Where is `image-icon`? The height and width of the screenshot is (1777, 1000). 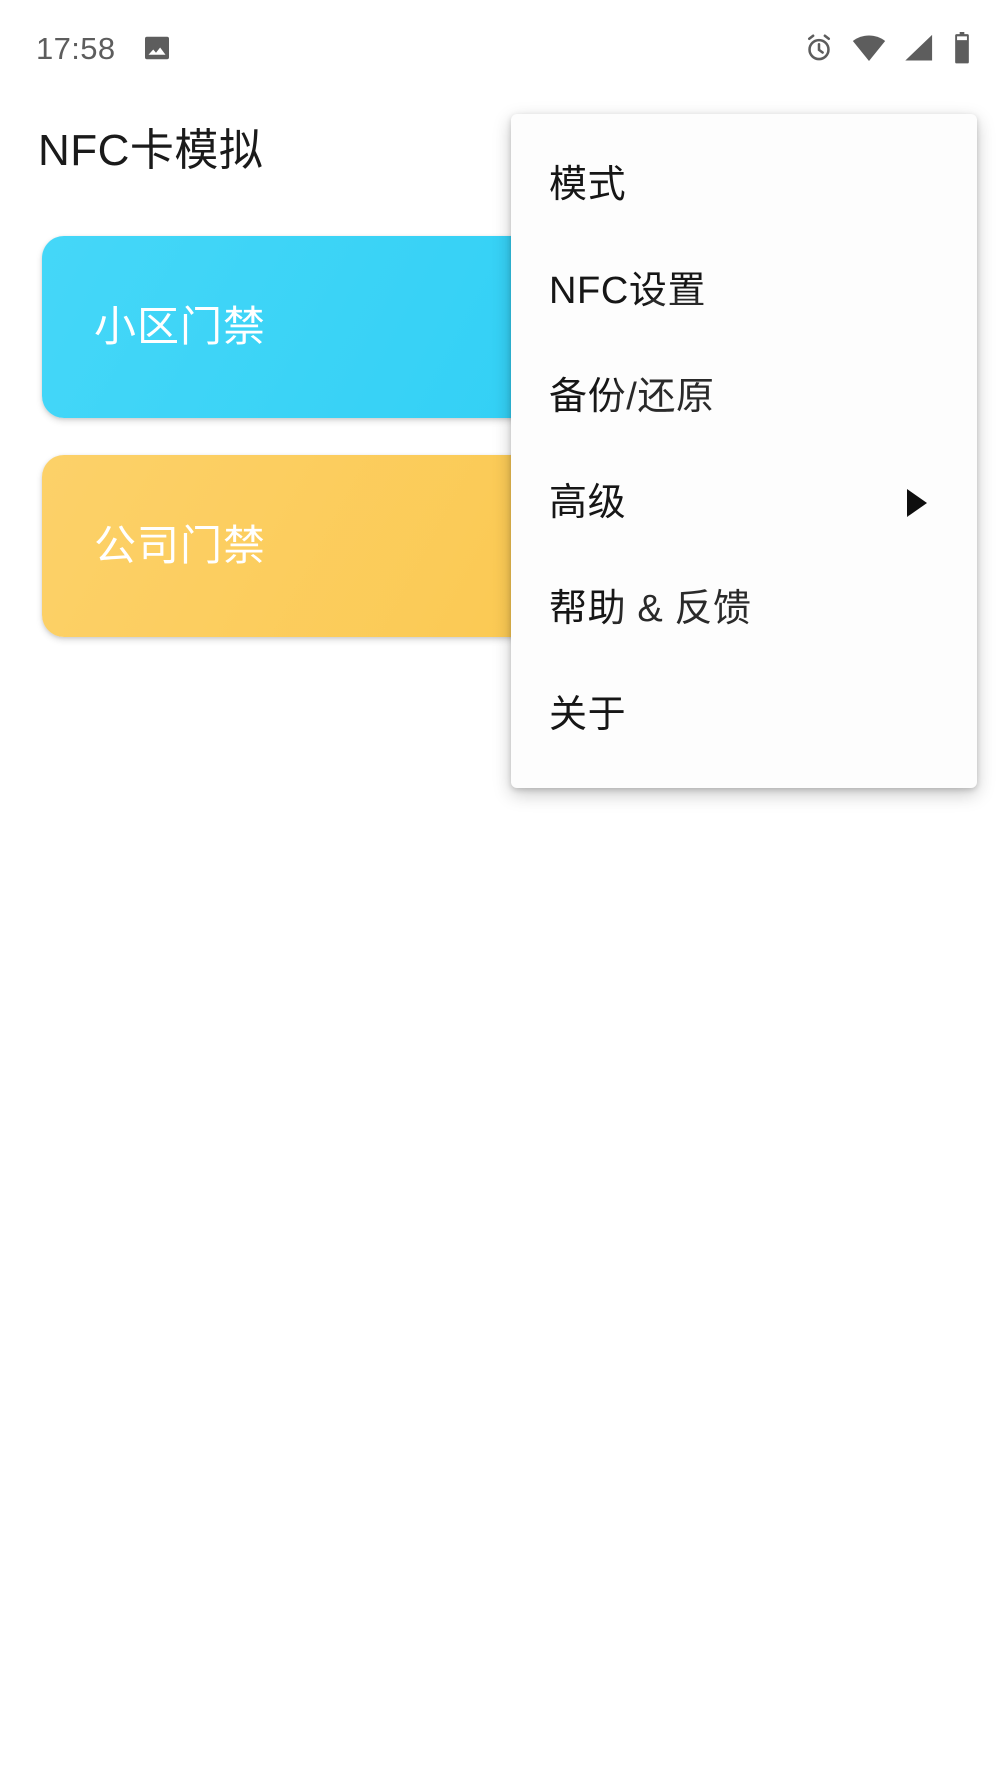
image-icon is located at coordinates (157, 48).